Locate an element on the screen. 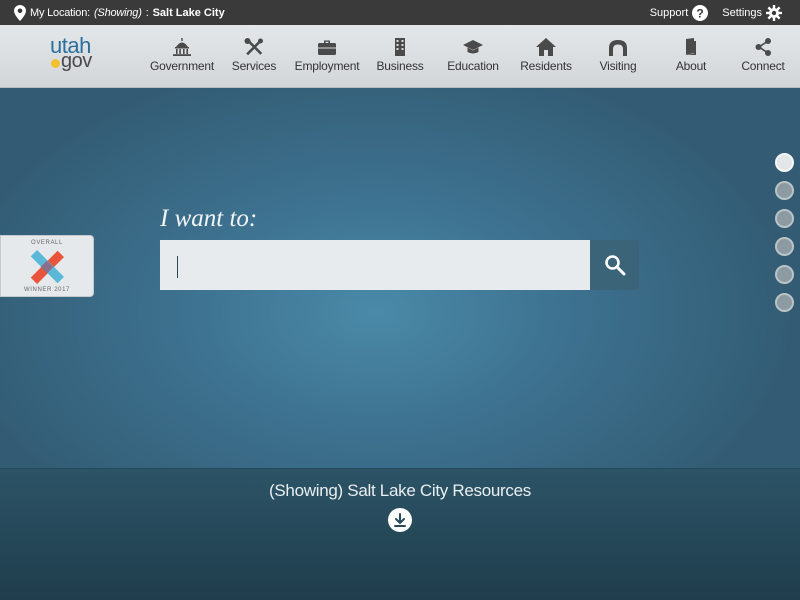 This screenshot has width=800, height=600. nav-label-employment: Employment is located at coordinates (327, 66).